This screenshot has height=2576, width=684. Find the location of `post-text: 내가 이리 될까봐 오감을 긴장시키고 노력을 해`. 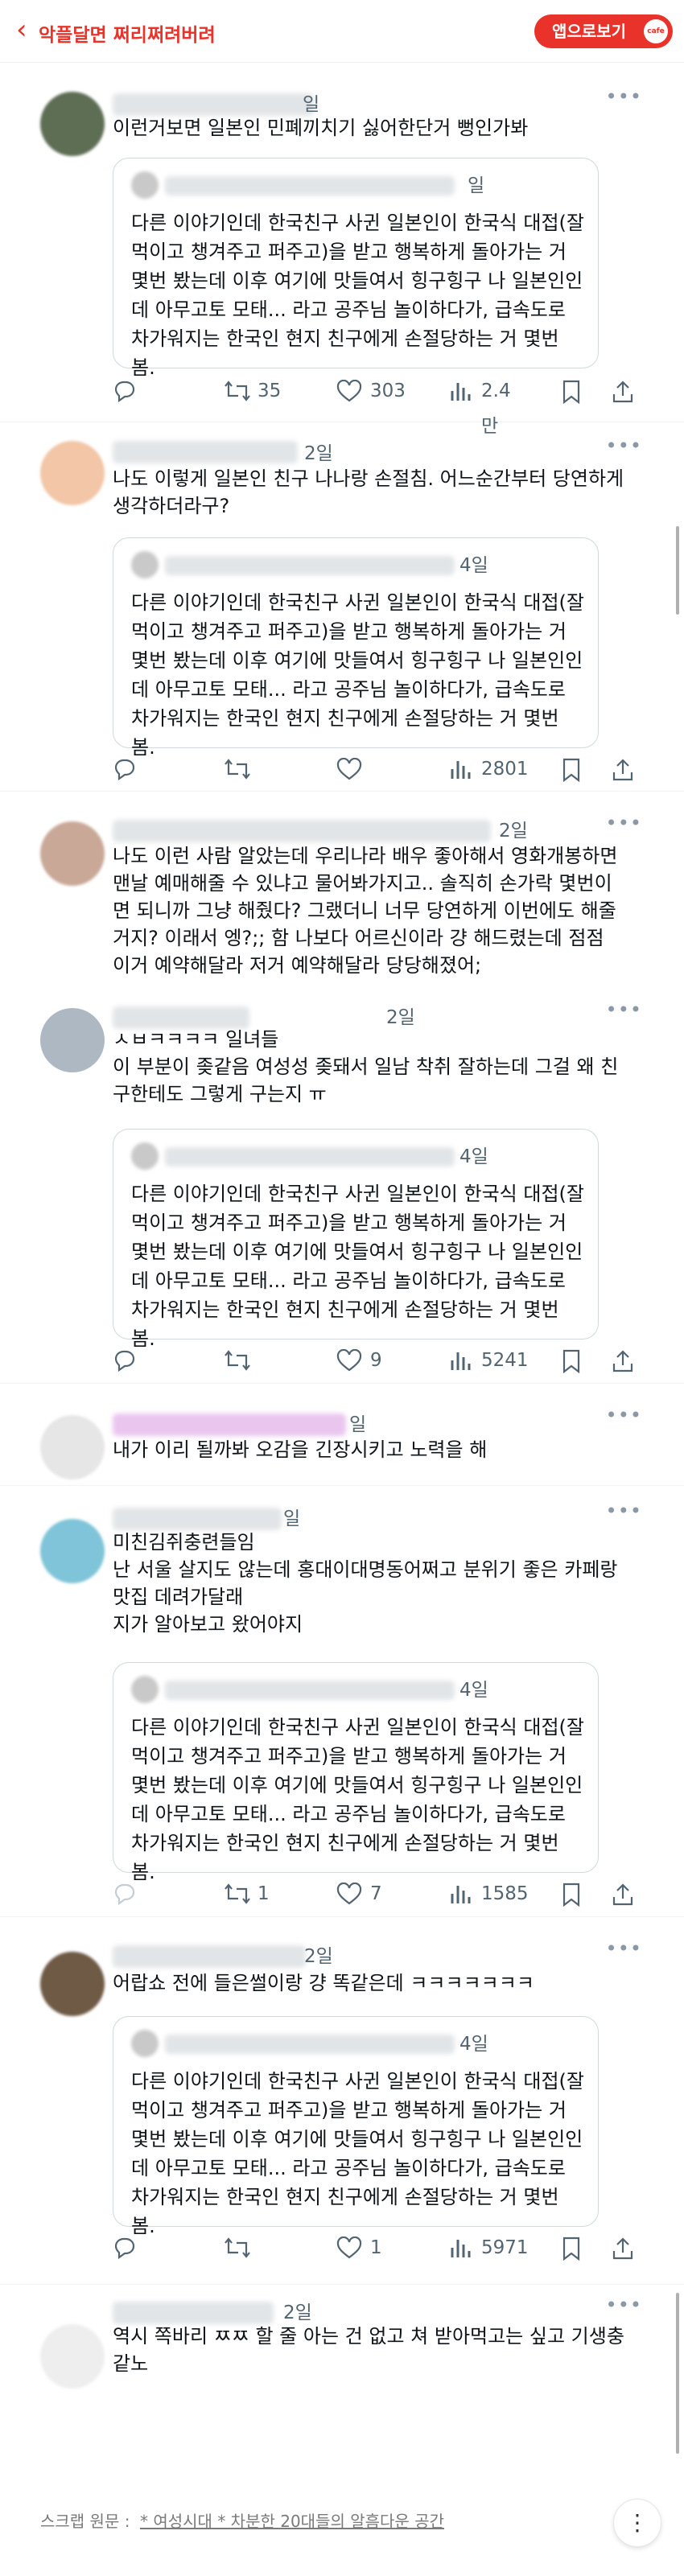

post-text: 내가 이리 될까봐 오감을 긴장시키고 노력을 해 is located at coordinates (300, 1449).